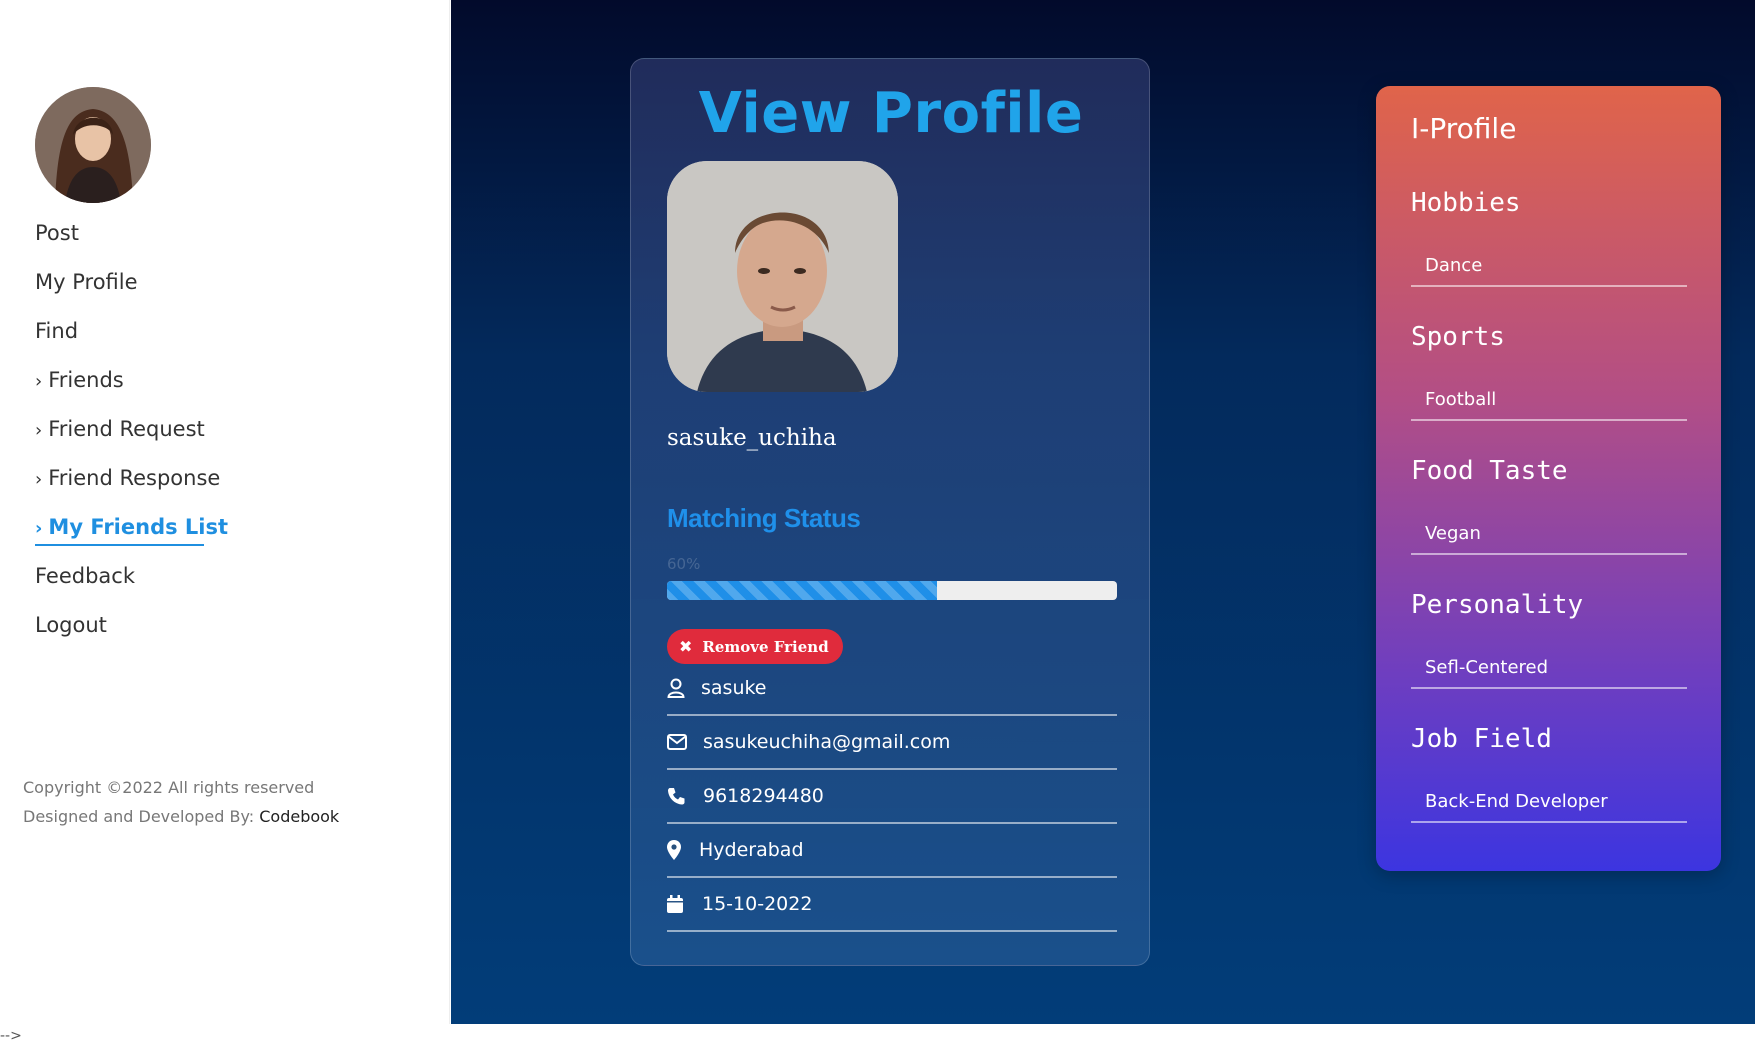  What do you see at coordinates (1481, 739) in the screenshot?
I see `i-profile-label: Job Field` at bounding box center [1481, 739].